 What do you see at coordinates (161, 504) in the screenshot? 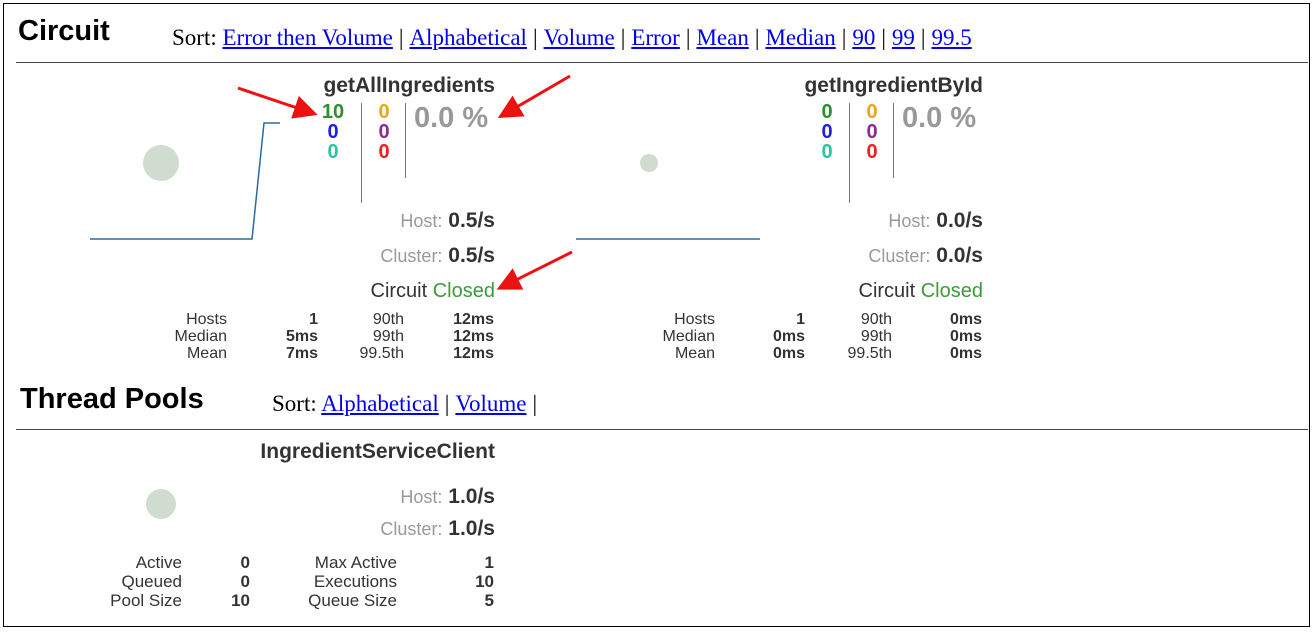
I see `health-circle` at bounding box center [161, 504].